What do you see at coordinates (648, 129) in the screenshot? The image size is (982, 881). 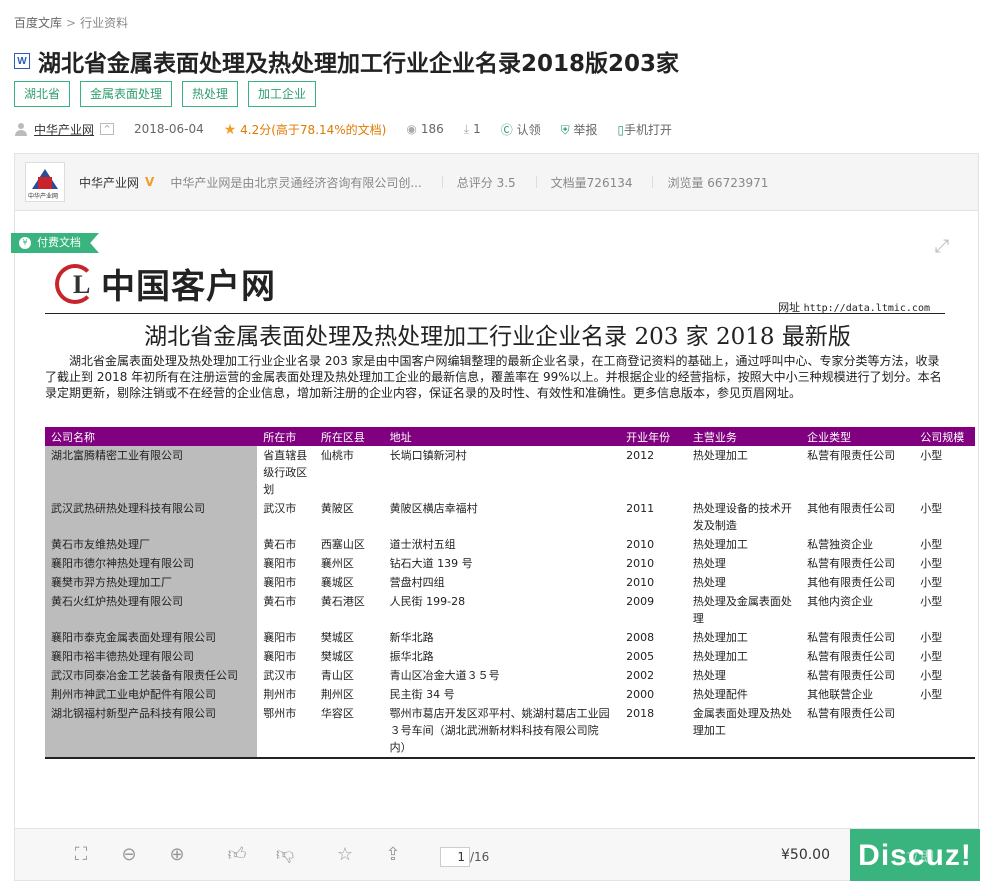 I see `mobile-label: 手机打开` at bounding box center [648, 129].